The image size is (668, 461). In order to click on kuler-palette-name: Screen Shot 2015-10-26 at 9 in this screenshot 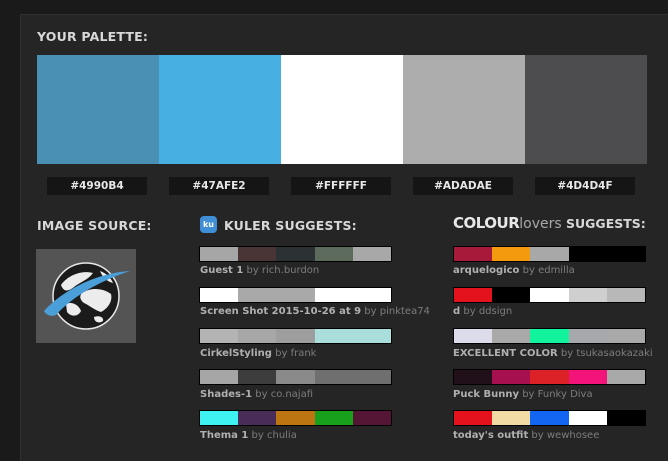, I will do `click(280, 311)`.